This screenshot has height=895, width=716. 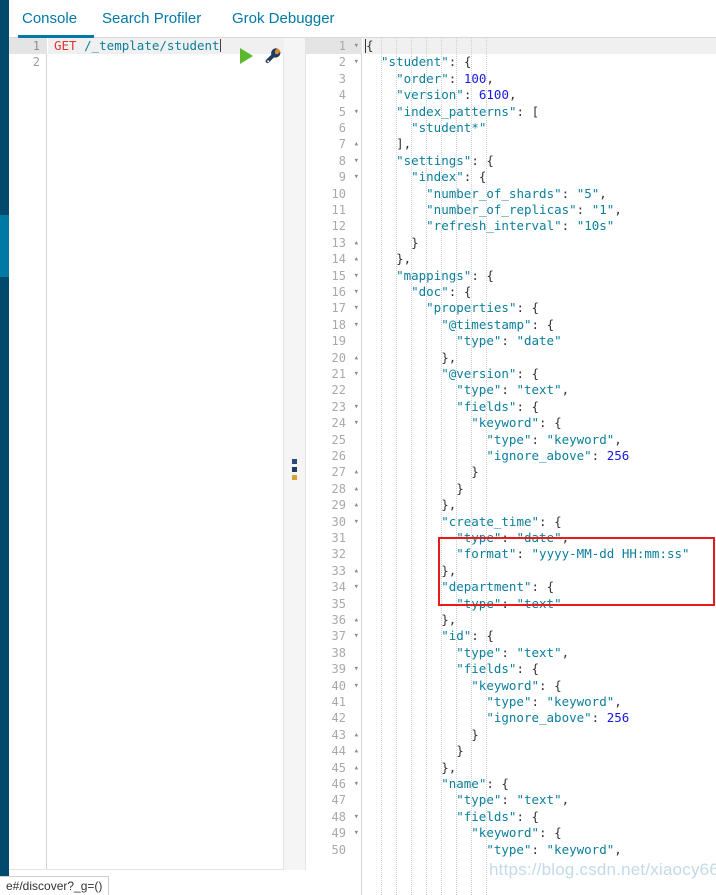 What do you see at coordinates (573, 554) in the screenshot?
I see `response-code-line: "format": "yyyy-MM-dd HH:mm:ss"` at bounding box center [573, 554].